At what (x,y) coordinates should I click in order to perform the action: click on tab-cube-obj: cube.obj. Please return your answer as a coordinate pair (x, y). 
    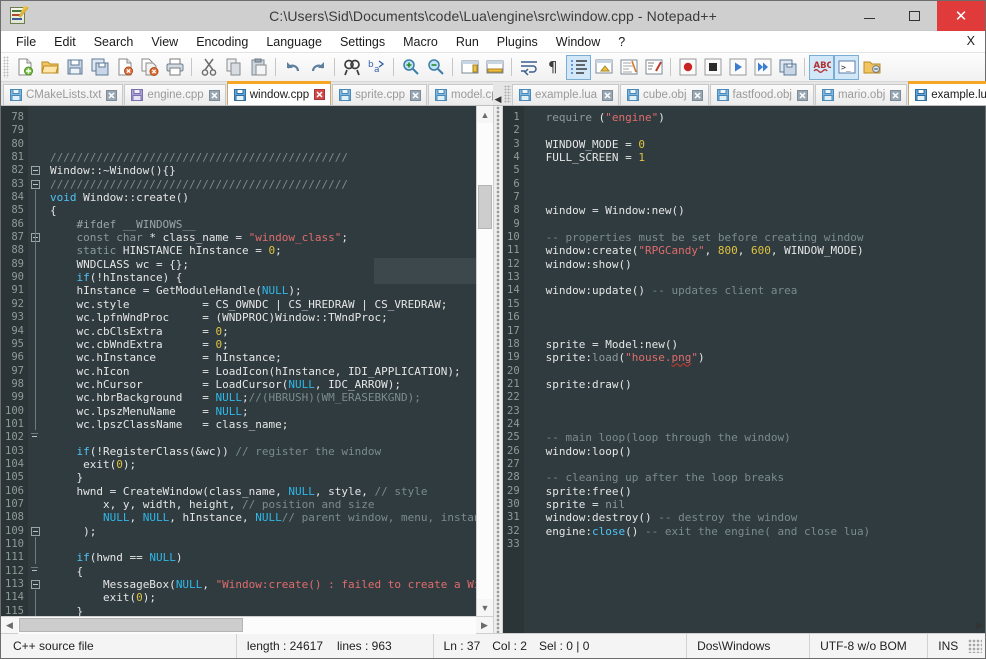
    Looking at the image, I should click on (664, 94).